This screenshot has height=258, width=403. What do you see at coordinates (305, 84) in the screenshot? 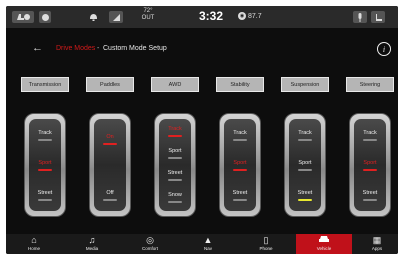
I see `category-suspension: Suspension` at bounding box center [305, 84].